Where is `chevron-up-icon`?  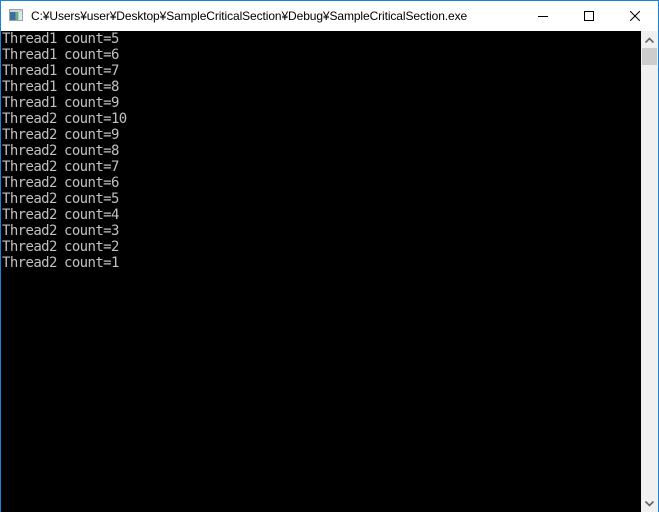
chevron-up-icon is located at coordinates (649, 39).